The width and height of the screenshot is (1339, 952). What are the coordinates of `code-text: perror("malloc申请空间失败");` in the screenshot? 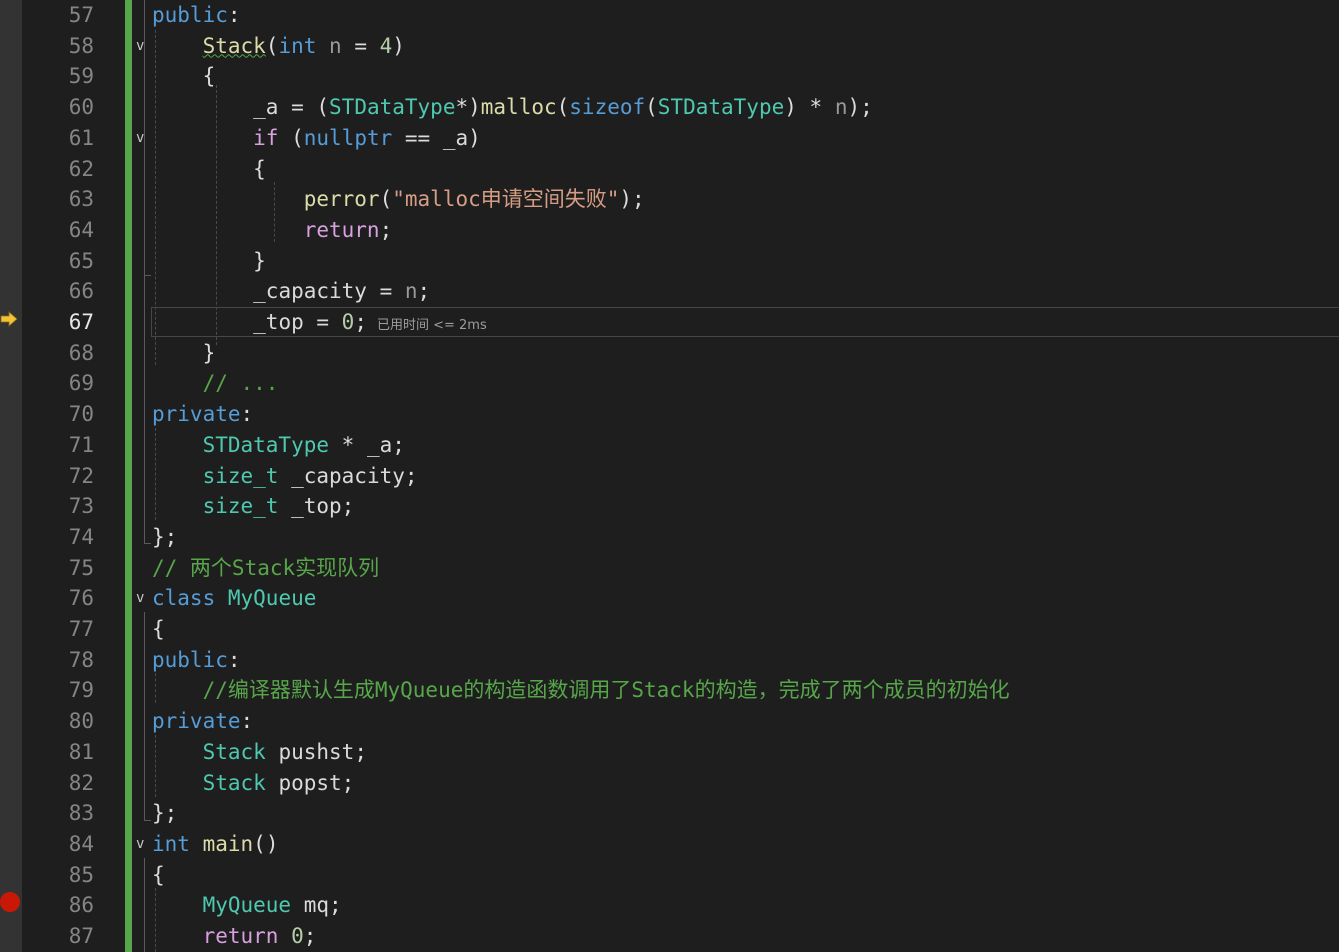 It's located at (398, 199).